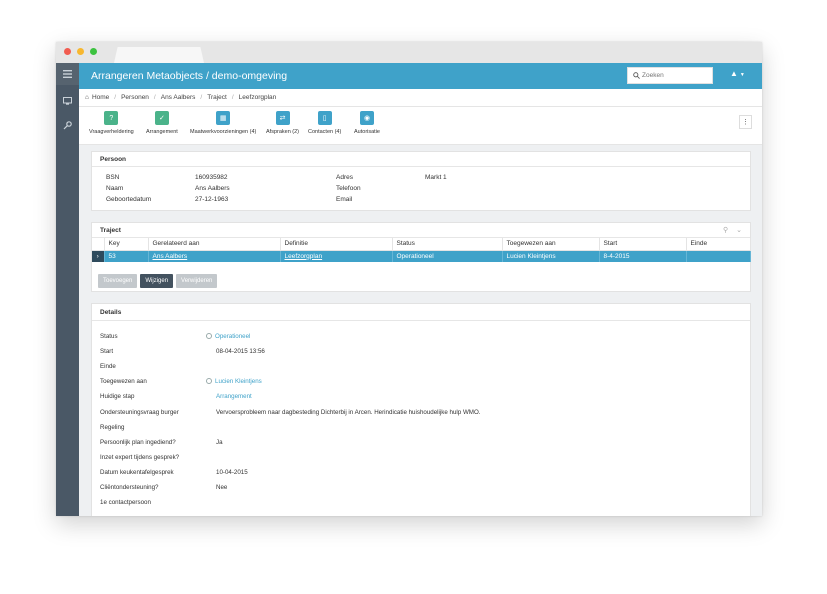  What do you see at coordinates (336, 244) in the screenshot?
I see `col-definitie: Definitie` at bounding box center [336, 244].